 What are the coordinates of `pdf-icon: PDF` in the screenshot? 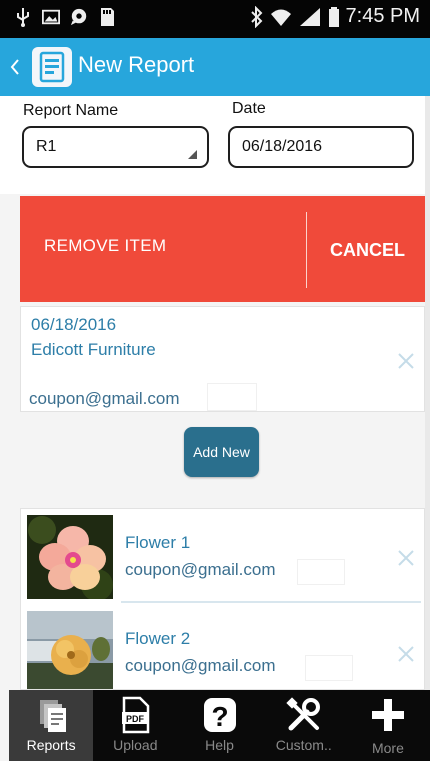 It's located at (136, 715).